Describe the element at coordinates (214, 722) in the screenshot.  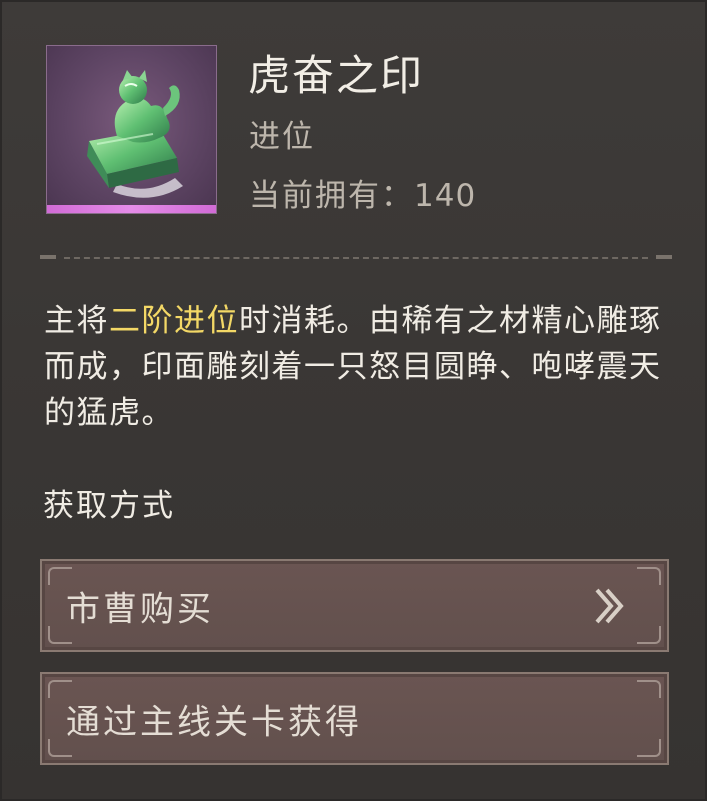
I see `acquire-option-label: 通过主线关卡获得` at that location.